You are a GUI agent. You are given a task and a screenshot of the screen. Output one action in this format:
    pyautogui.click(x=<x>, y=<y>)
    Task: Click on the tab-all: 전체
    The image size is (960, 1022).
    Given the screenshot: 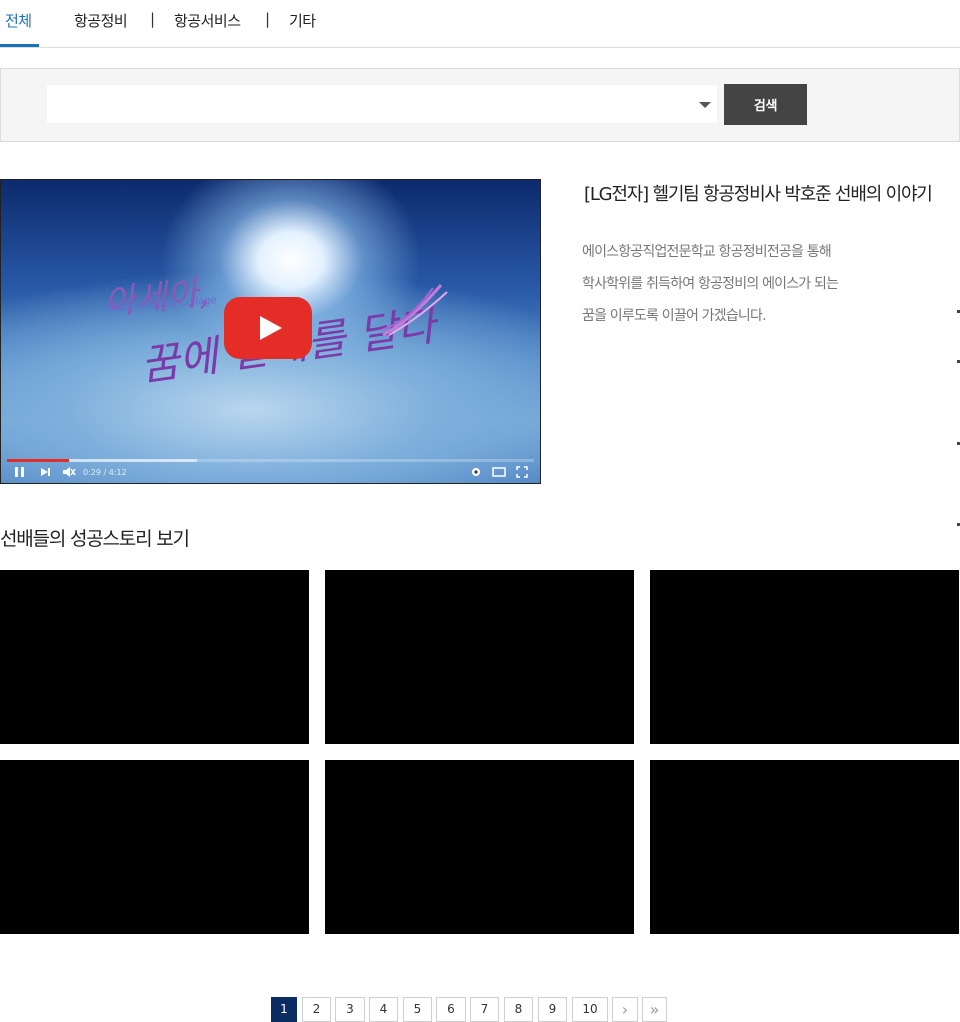 What is the action you would take?
    pyautogui.click(x=18, y=20)
    